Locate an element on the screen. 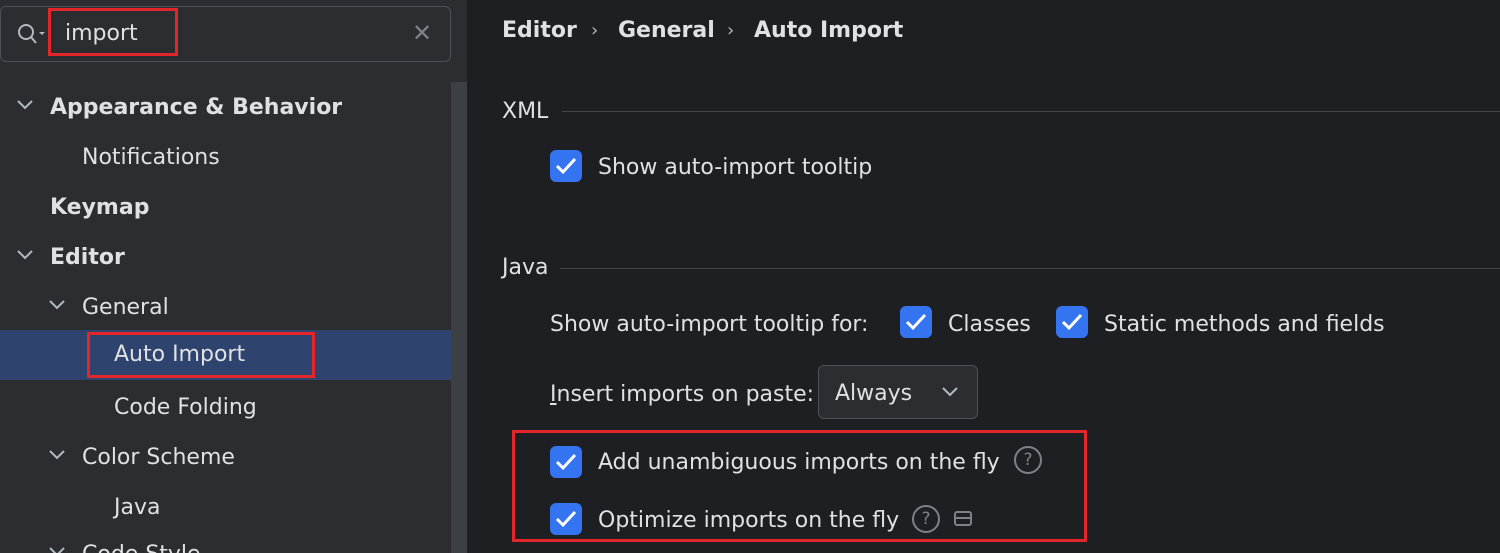 This screenshot has height=553, width=1500. add-unambiguous-checkbox is located at coordinates (566, 462).